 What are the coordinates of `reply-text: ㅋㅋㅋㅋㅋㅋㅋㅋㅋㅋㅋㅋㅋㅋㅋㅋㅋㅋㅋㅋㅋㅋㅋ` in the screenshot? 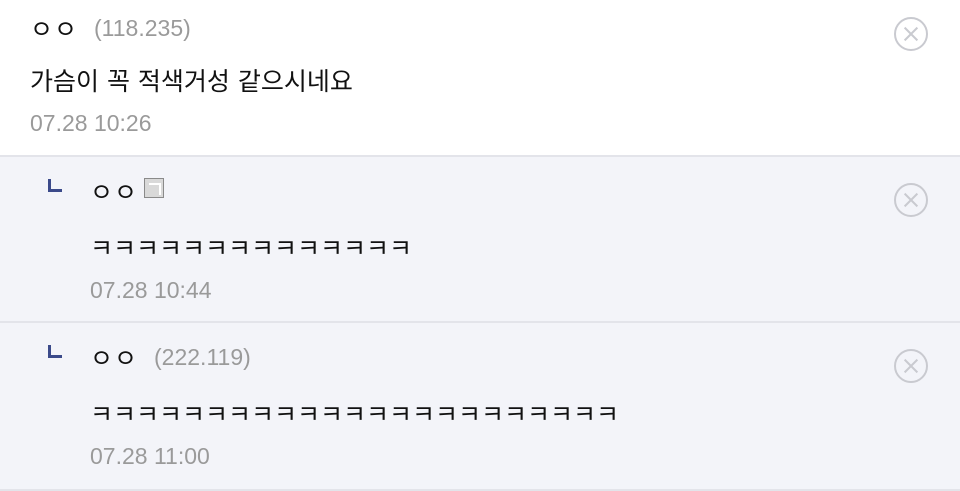 It's located at (355, 414).